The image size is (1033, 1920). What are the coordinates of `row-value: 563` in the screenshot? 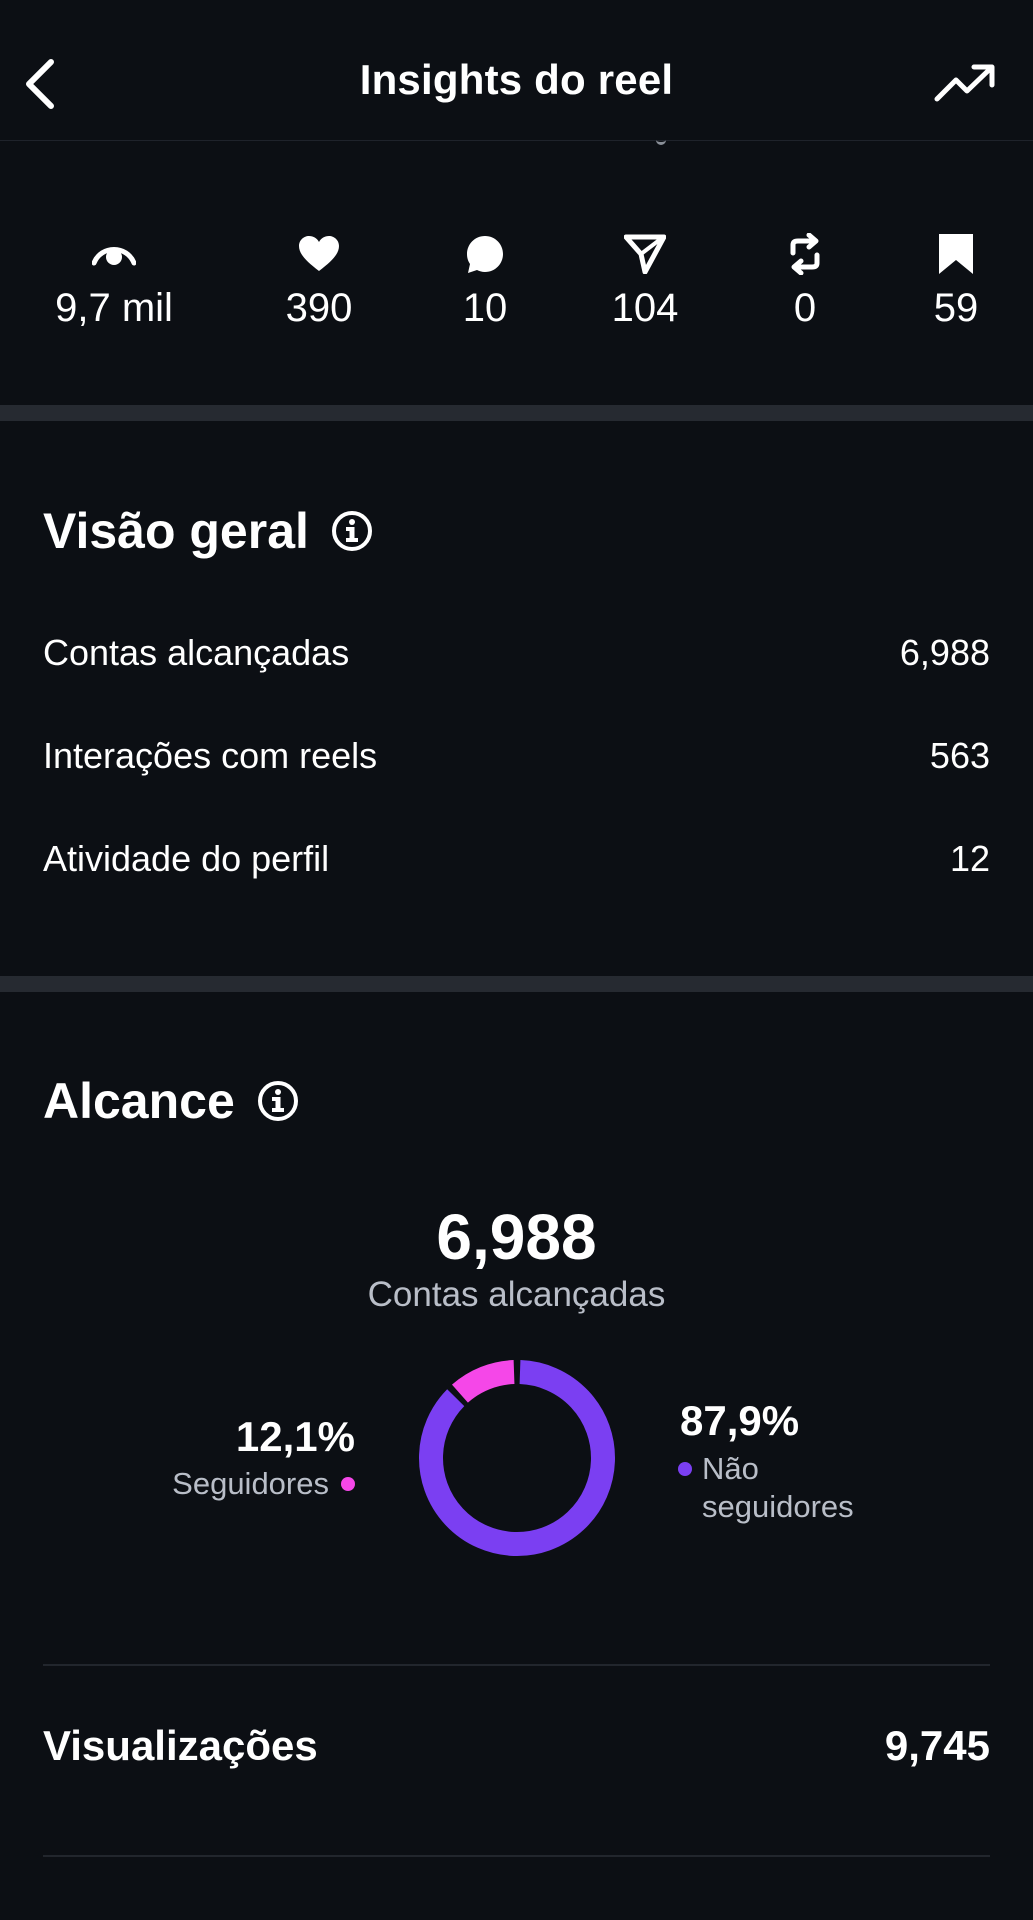 It's located at (959, 755).